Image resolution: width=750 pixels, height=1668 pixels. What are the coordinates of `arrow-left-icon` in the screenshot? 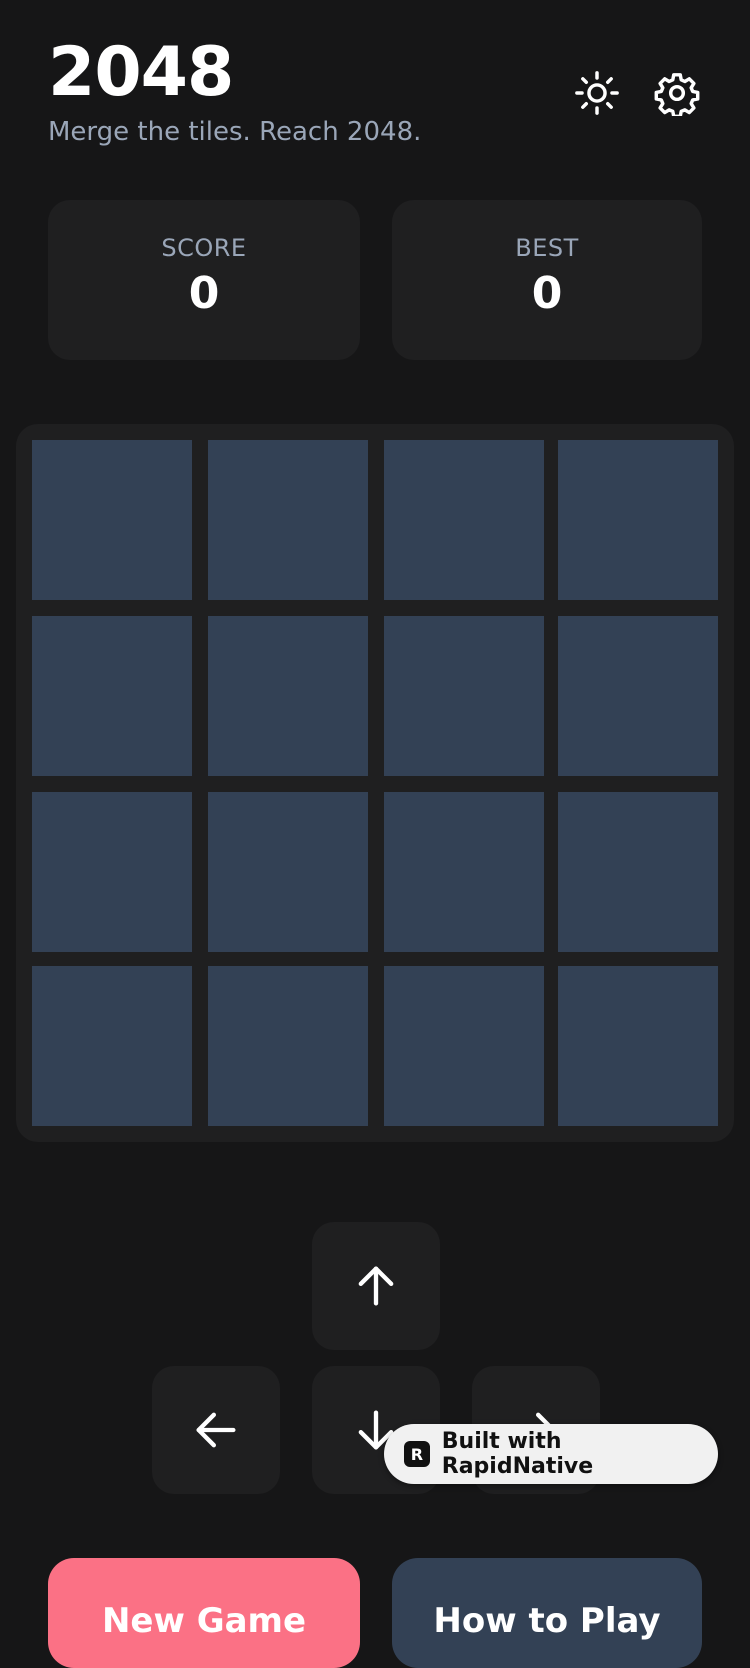 It's located at (216, 1430).